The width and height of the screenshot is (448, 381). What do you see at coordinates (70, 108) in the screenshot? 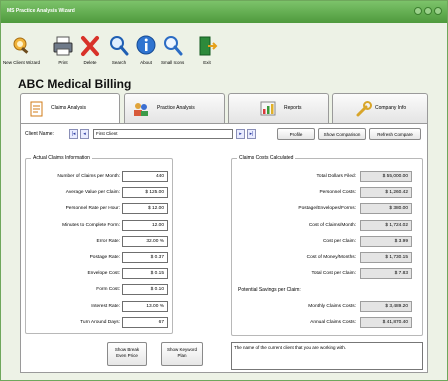
I see `tab-claims-analysis: Claims Analysis` at bounding box center [70, 108].